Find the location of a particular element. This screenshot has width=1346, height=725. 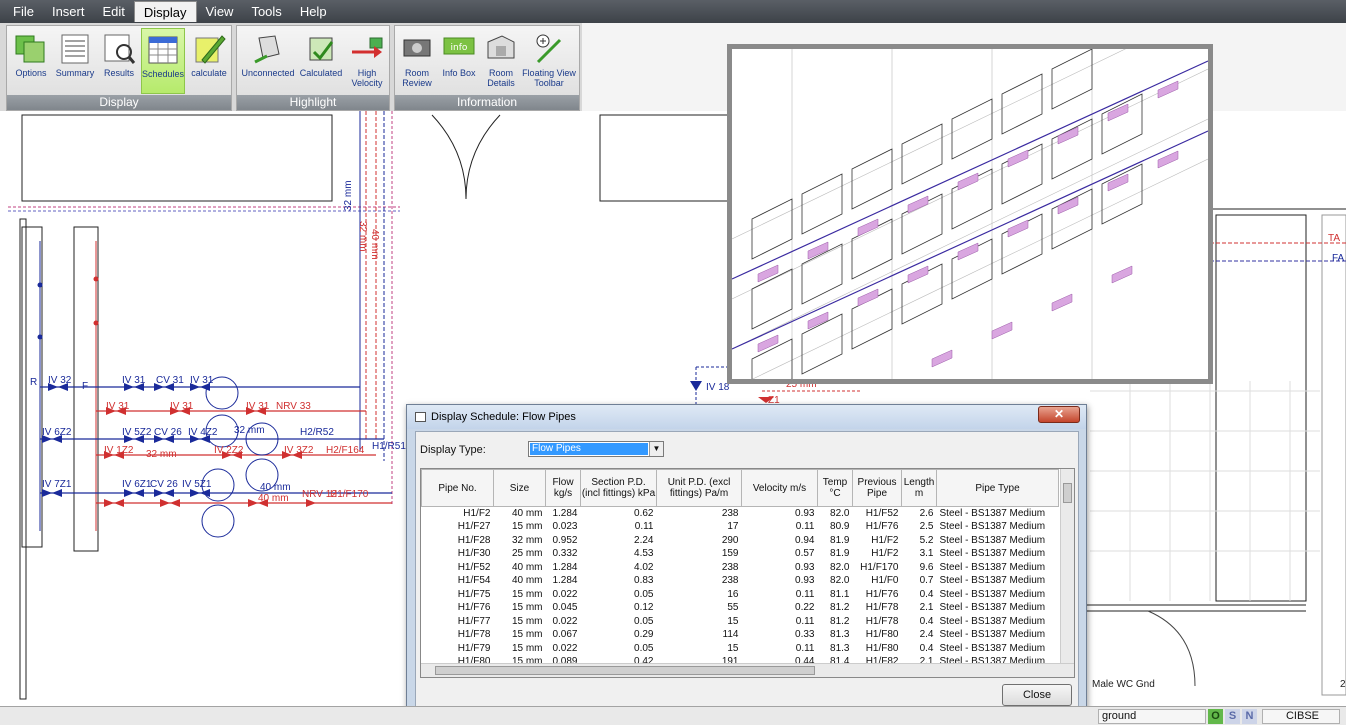

table-cell: H1/F28 is located at coordinates (474, 540).